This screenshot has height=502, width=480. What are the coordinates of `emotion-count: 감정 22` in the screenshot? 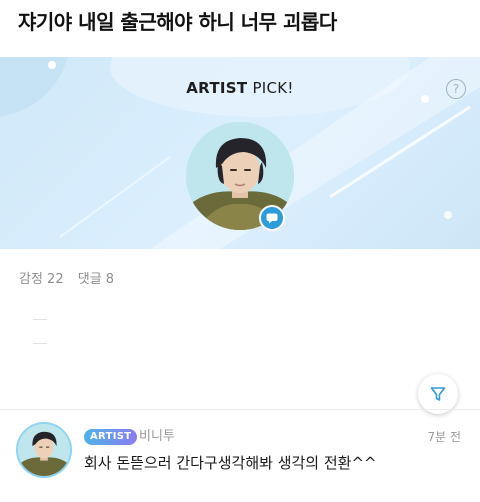 It's located at (41, 279).